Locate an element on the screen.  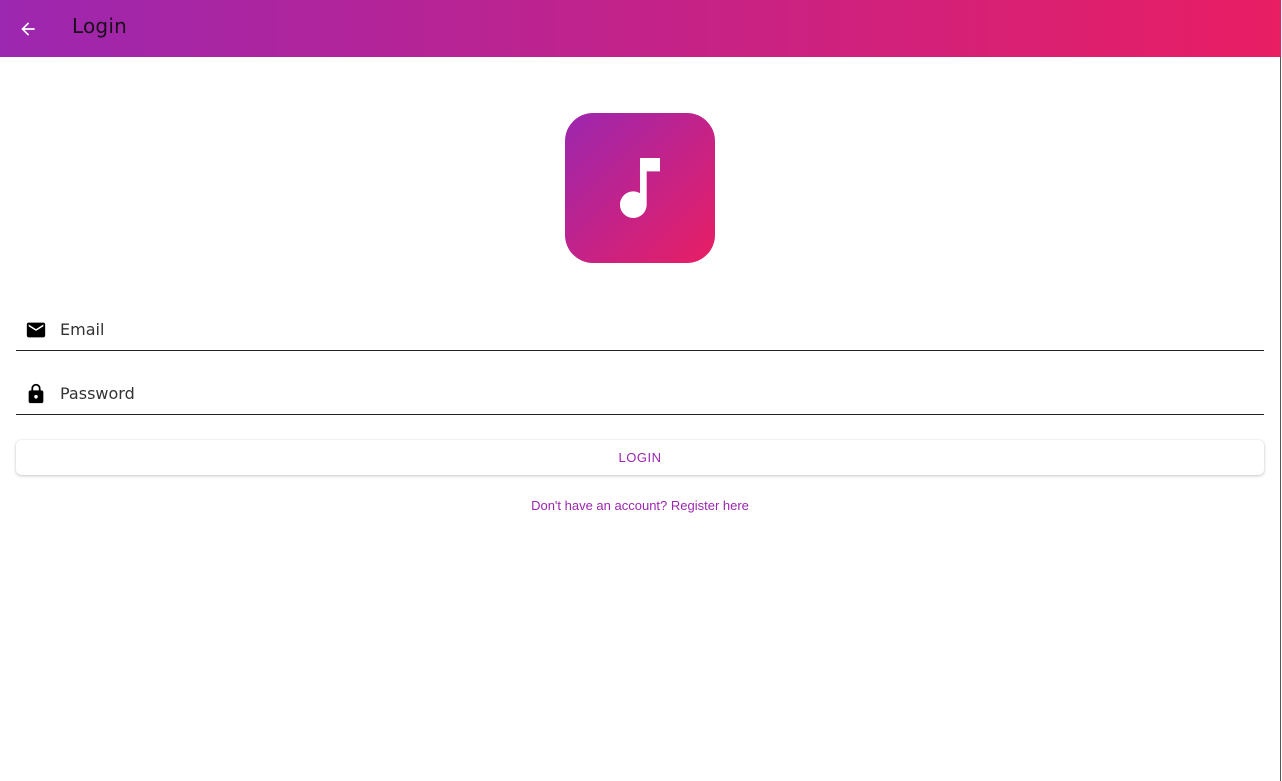
arrow-left-icon is located at coordinates (28, 29).